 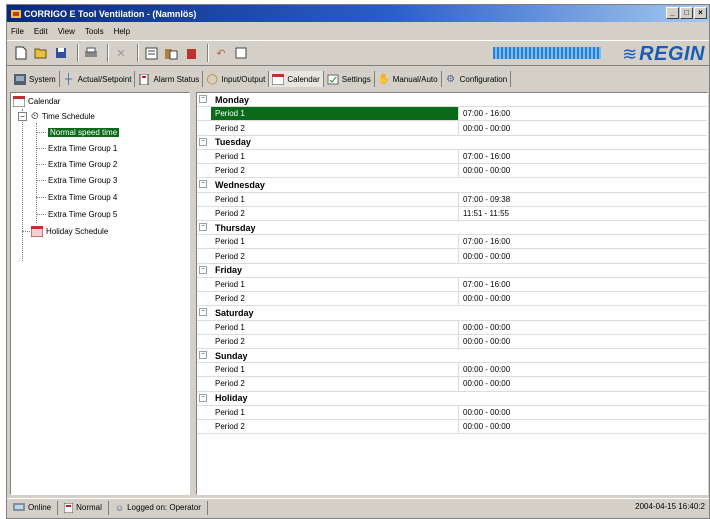 I want to click on period-row: Period 1 07:00 - 09:38, so click(x=452, y=199).